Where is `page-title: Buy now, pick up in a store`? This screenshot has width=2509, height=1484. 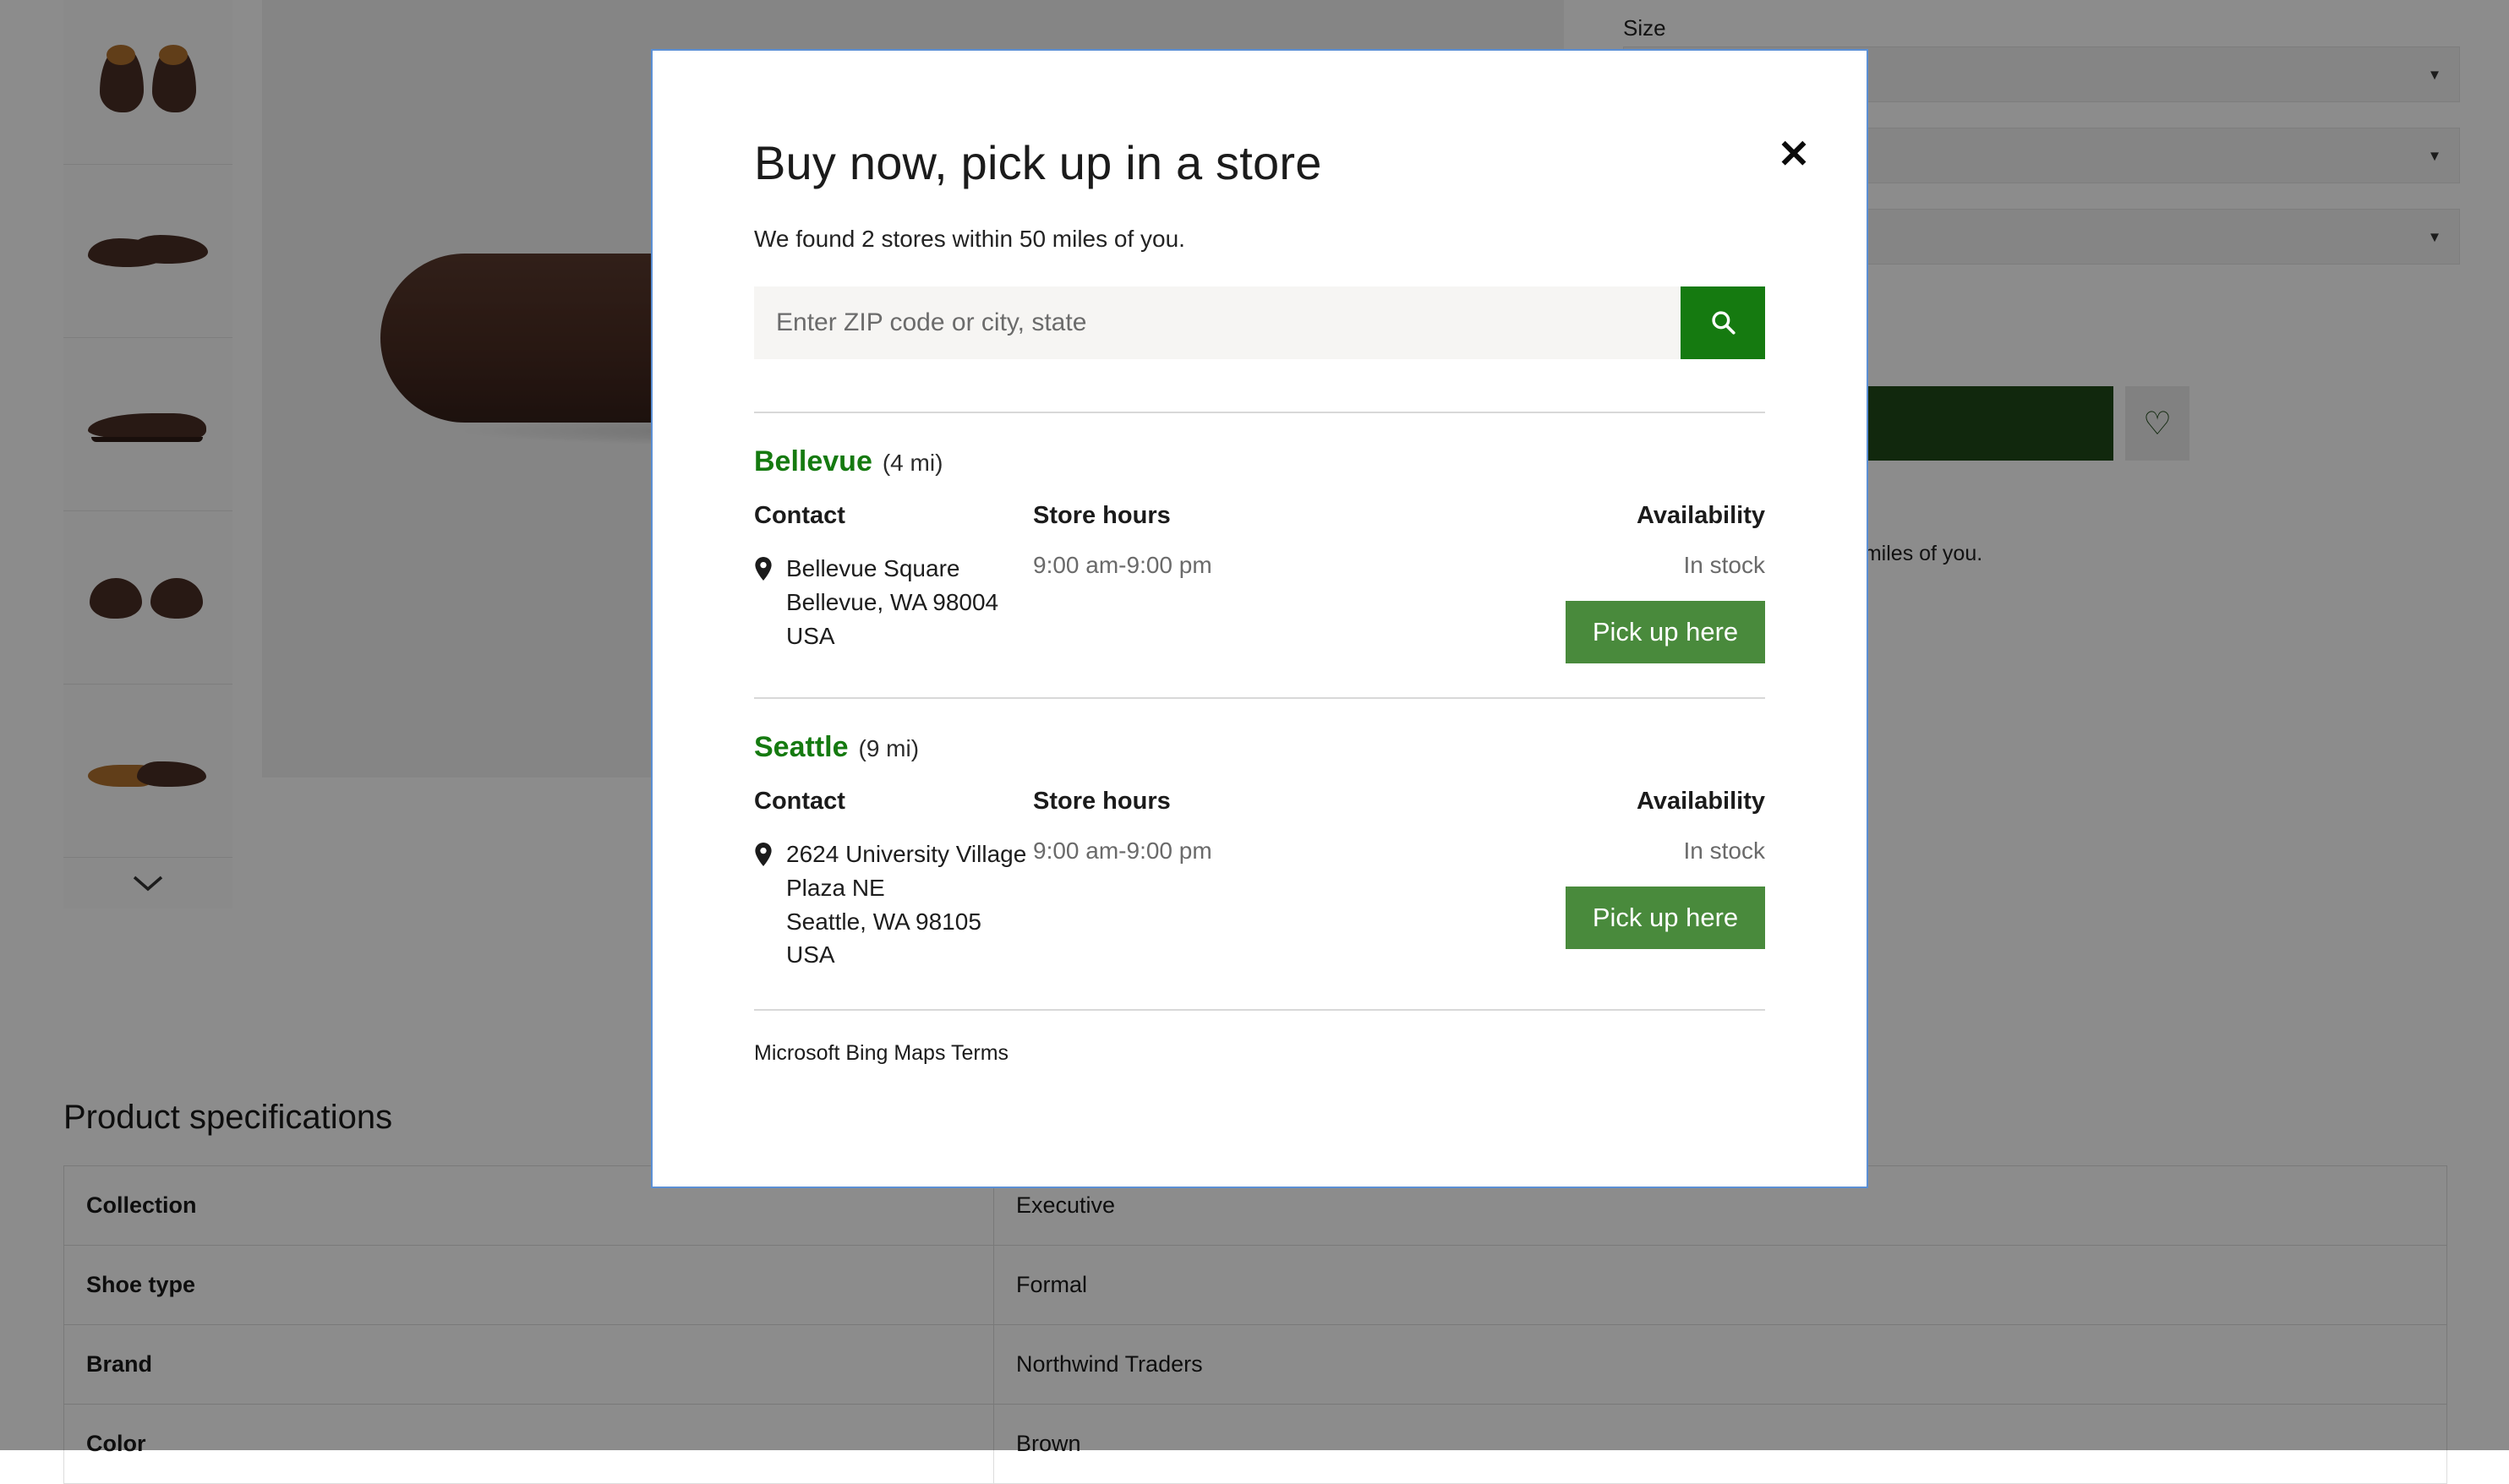
page-title: Buy now, pick up in a store is located at coordinates (1259, 163).